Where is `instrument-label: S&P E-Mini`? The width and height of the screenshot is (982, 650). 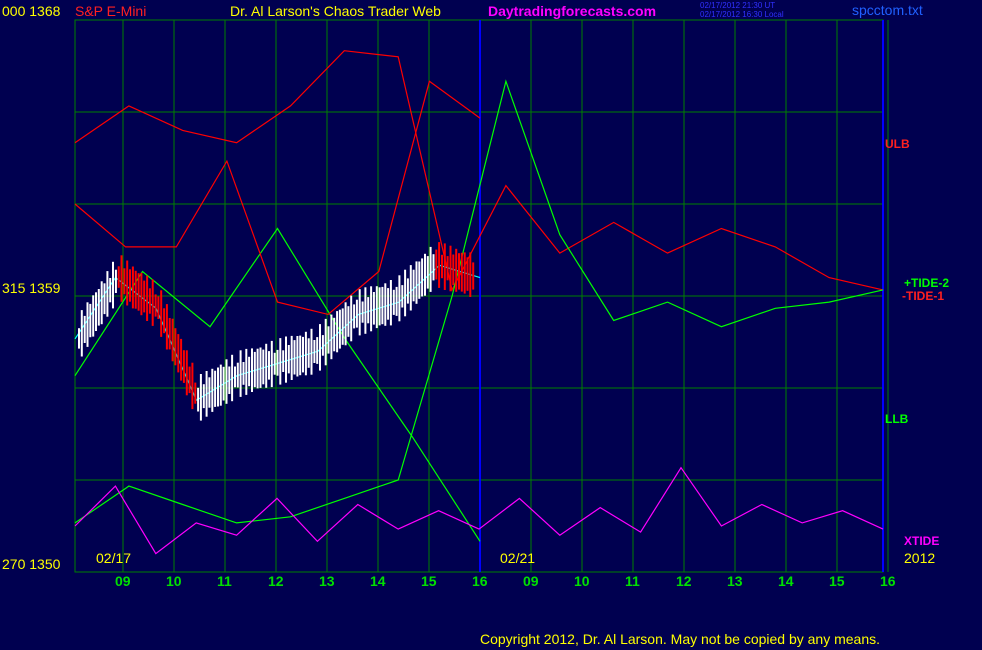
instrument-label: S&P E-Mini is located at coordinates (111, 11).